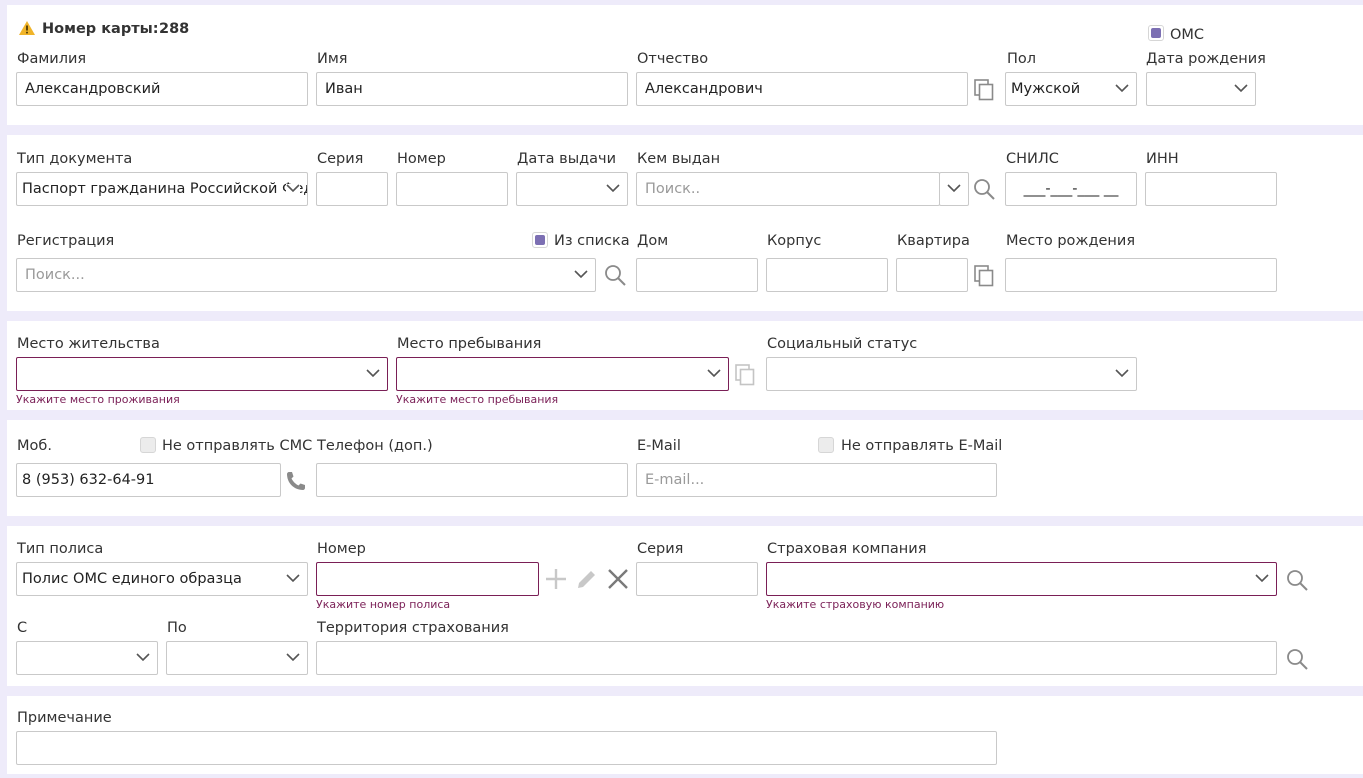  I want to click on policy-type-label: Тип полиса, so click(60, 549).